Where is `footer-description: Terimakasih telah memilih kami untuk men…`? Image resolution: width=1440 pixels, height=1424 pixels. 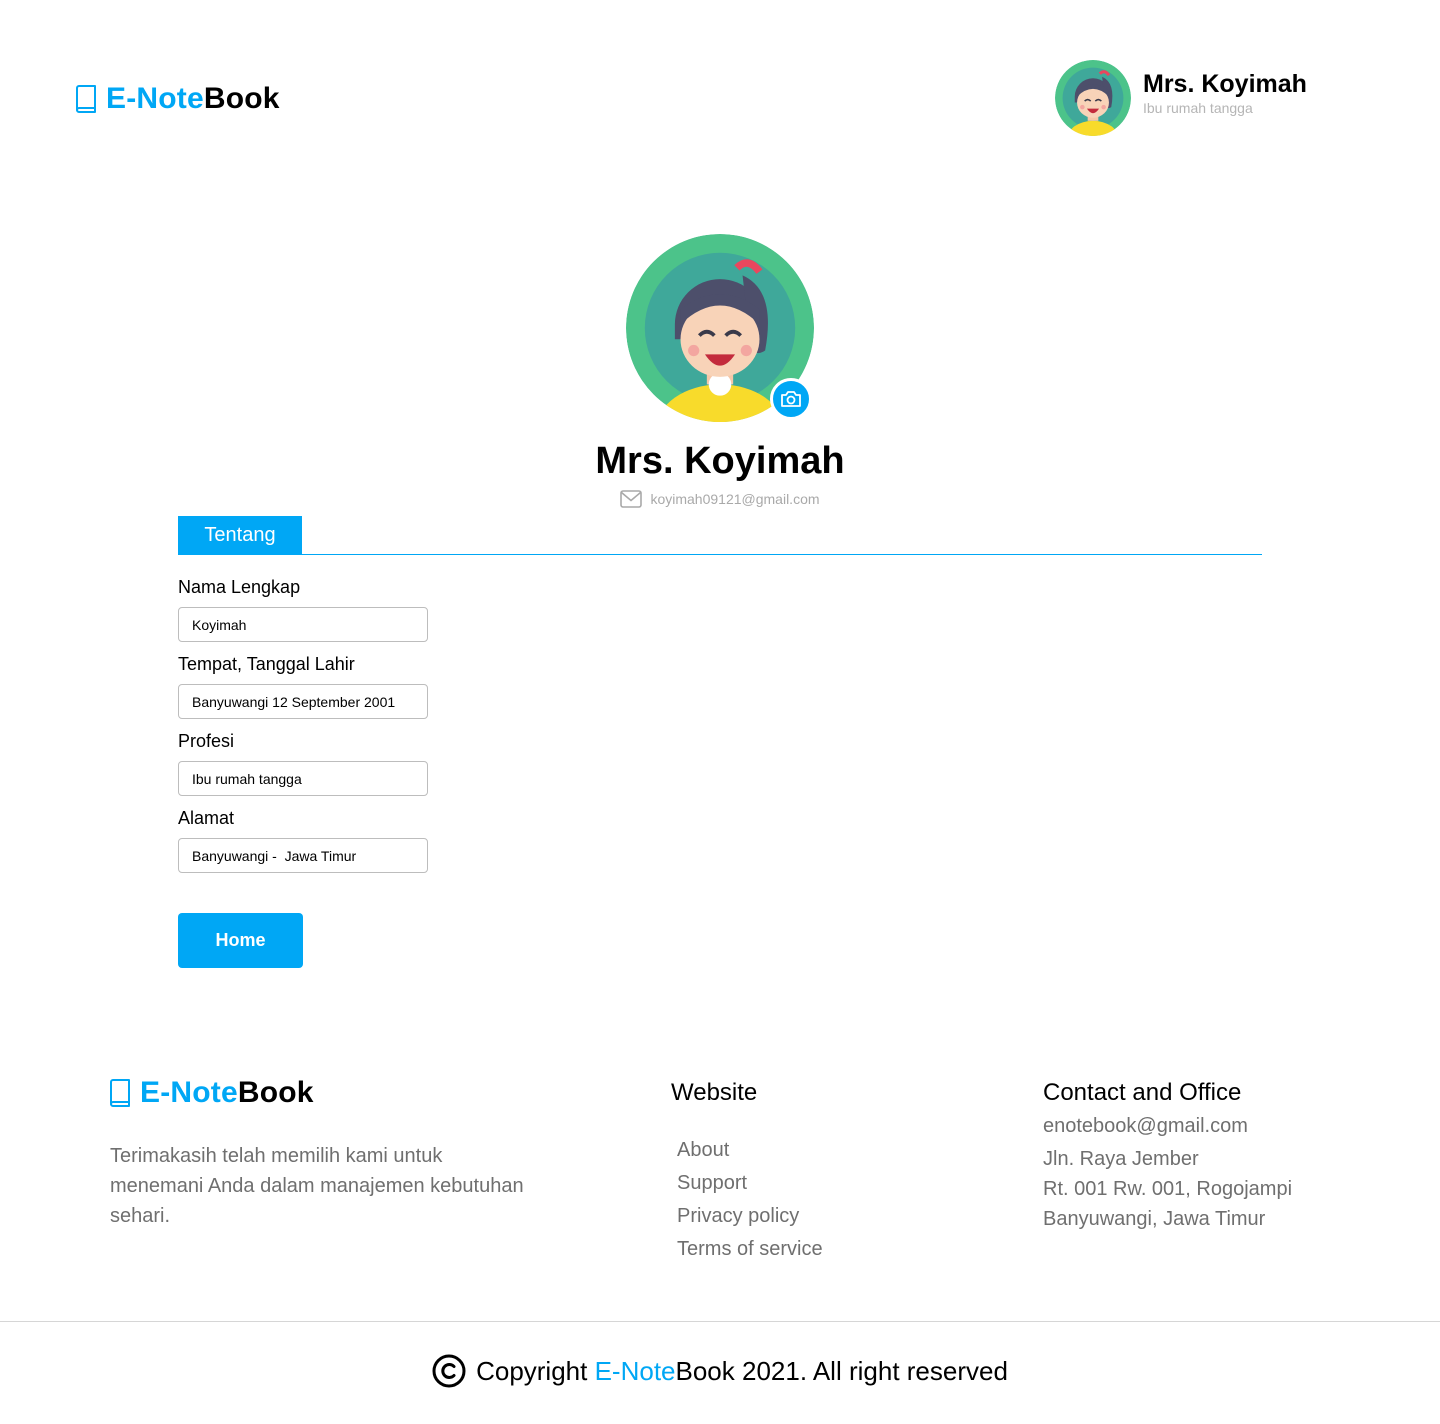 footer-description: Terimakasih telah memilih kami untuk men… is located at coordinates (317, 1186).